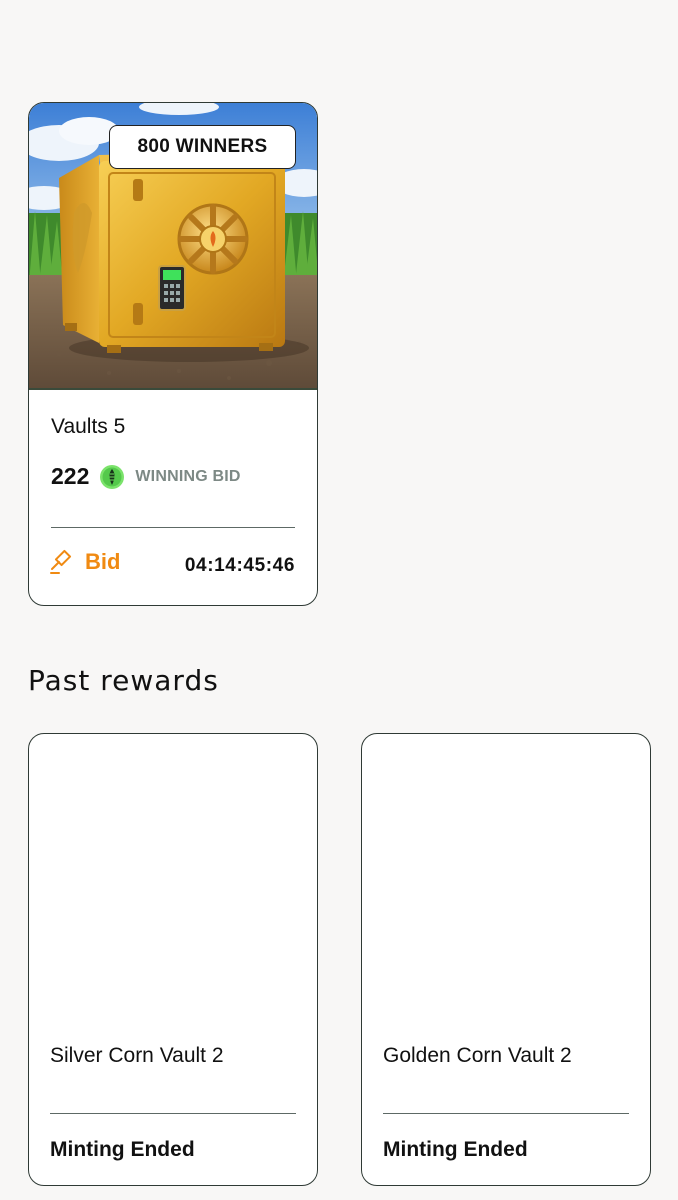  Describe the element at coordinates (123, 680) in the screenshot. I see `past-rewards-heading: Past rewards` at that location.